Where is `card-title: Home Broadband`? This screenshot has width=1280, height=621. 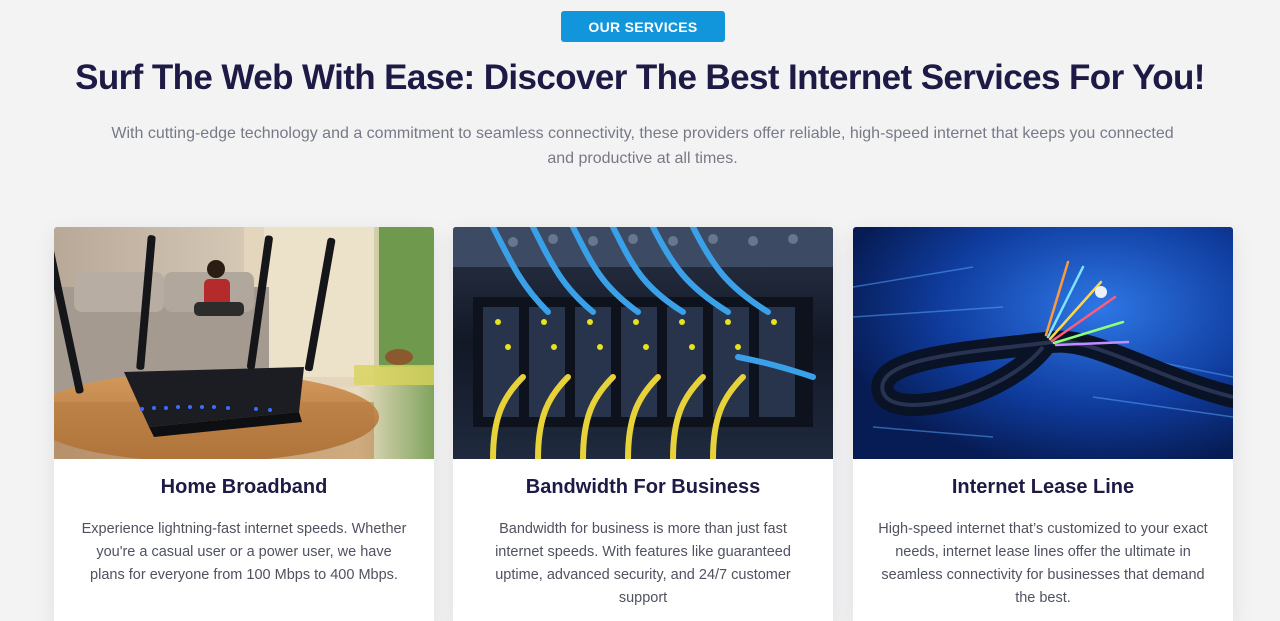
card-title: Home Broadband is located at coordinates (244, 487).